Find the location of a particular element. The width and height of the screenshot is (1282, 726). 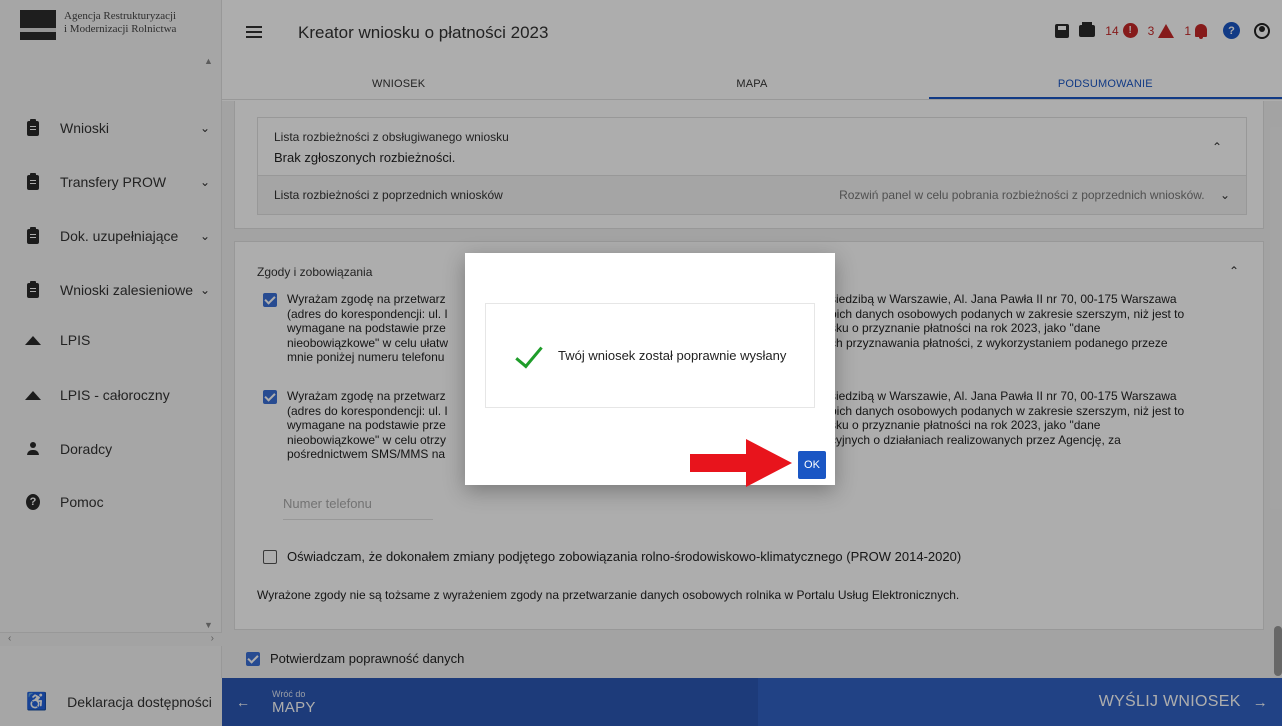

success-message: Twój wniosek został poprawnie wysłany is located at coordinates (672, 355).